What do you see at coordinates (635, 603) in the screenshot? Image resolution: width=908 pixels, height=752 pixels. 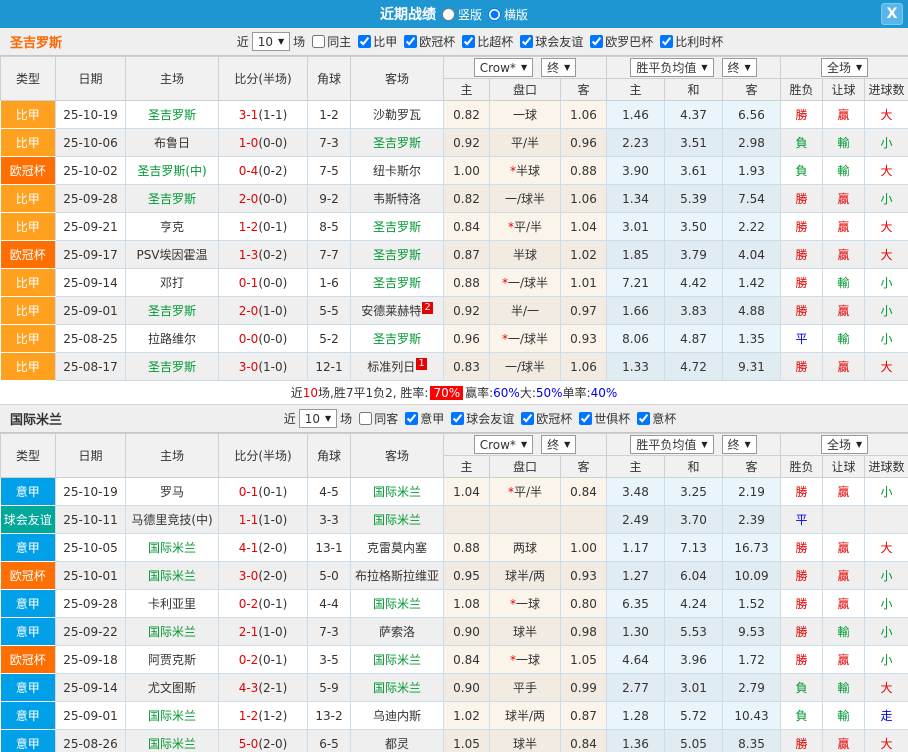 I see `mean-home-cell: 6.35` at bounding box center [635, 603].